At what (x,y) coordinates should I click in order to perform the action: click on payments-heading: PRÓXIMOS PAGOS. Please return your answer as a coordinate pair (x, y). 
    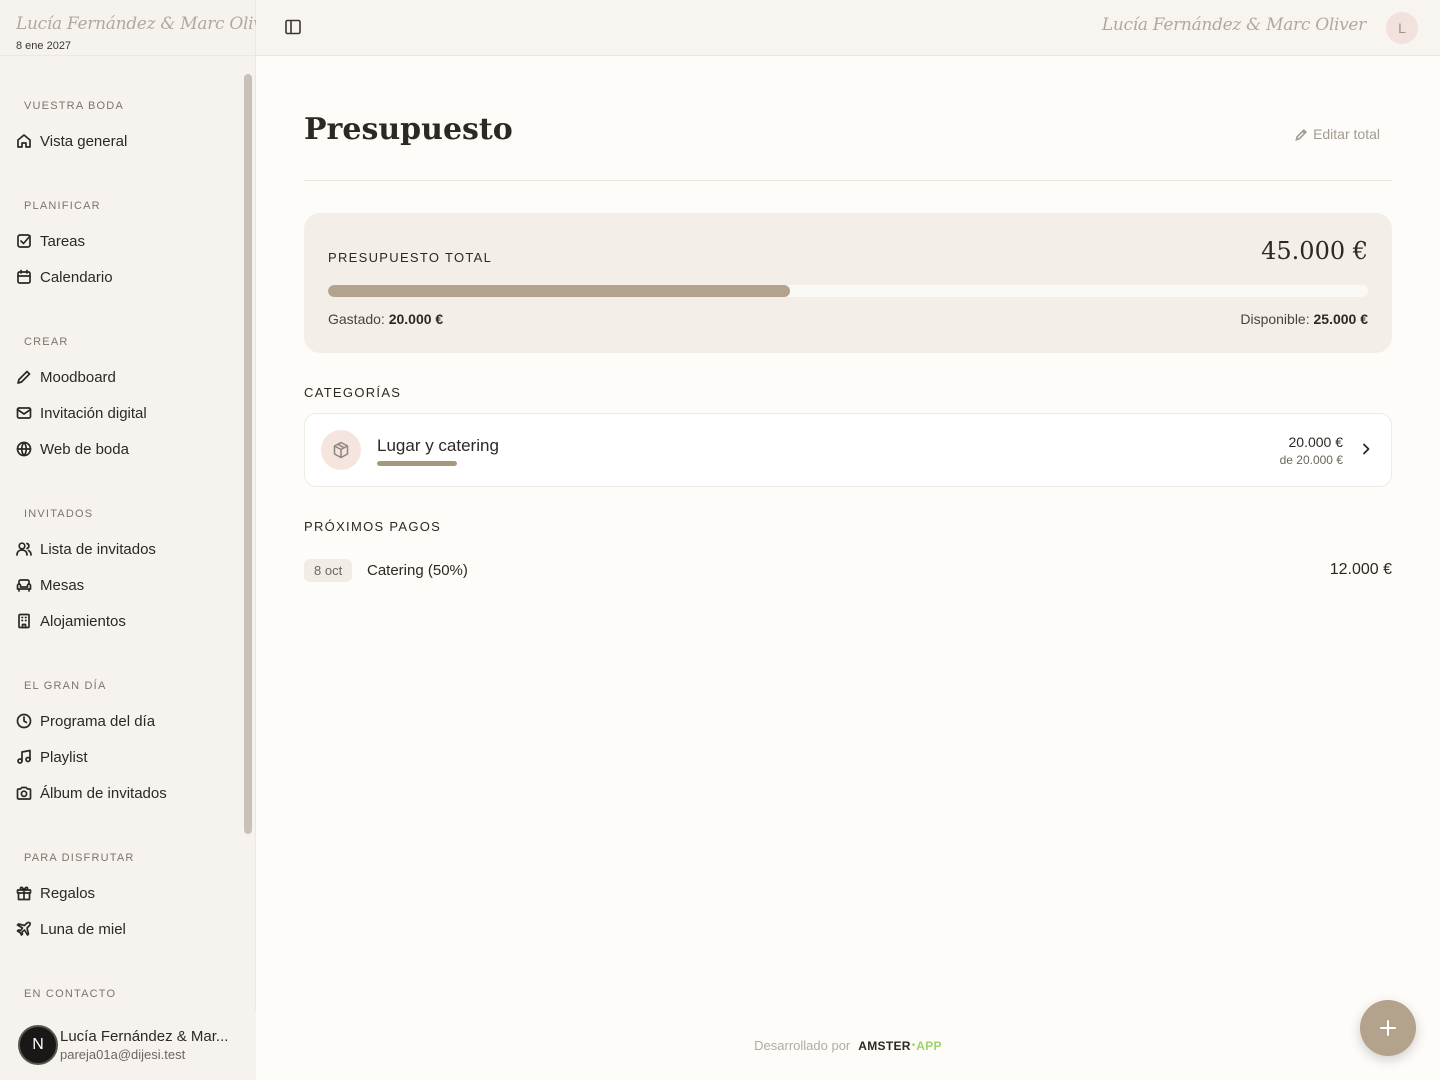
    Looking at the image, I should click on (373, 526).